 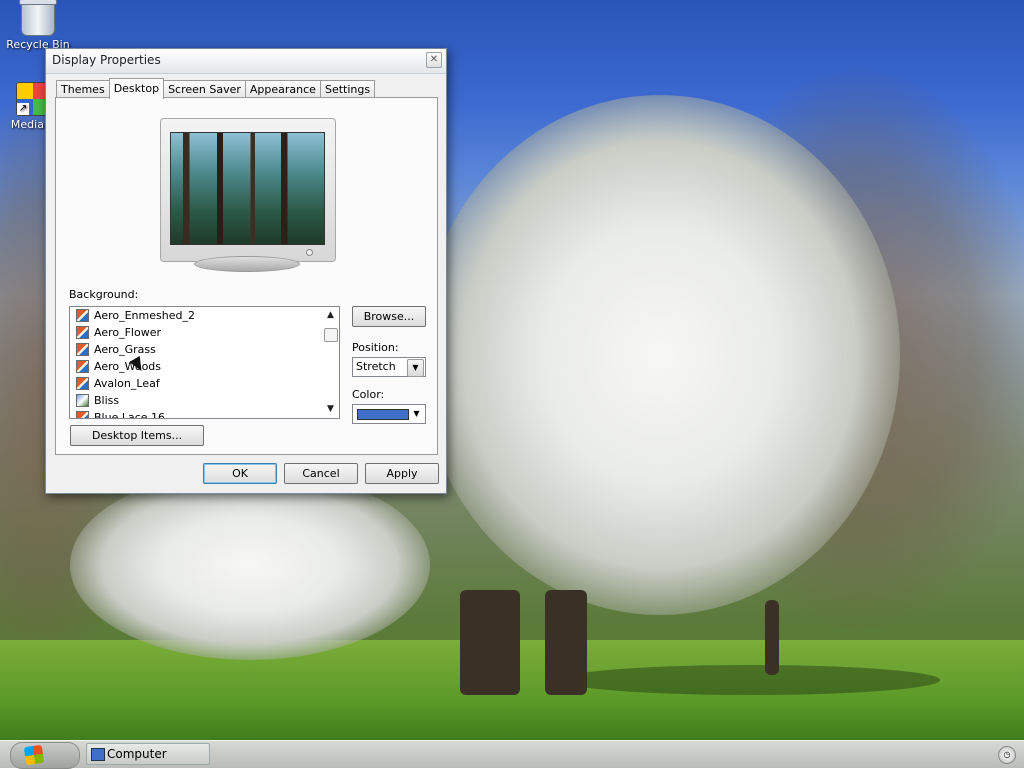 What do you see at coordinates (330, 315) in the screenshot?
I see `scroll-up-arrow-icon: ▲` at bounding box center [330, 315].